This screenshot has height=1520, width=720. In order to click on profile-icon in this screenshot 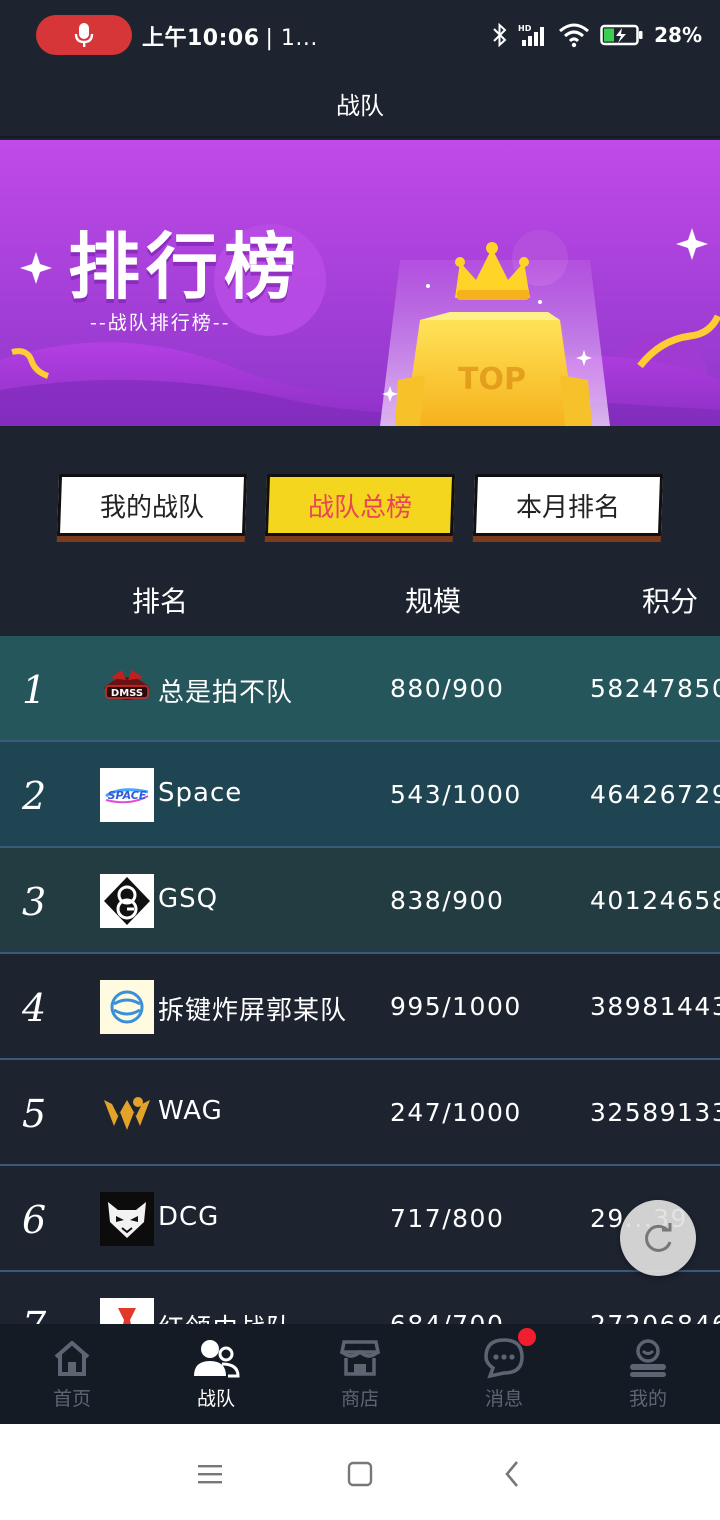, I will do `click(648, 1358)`.